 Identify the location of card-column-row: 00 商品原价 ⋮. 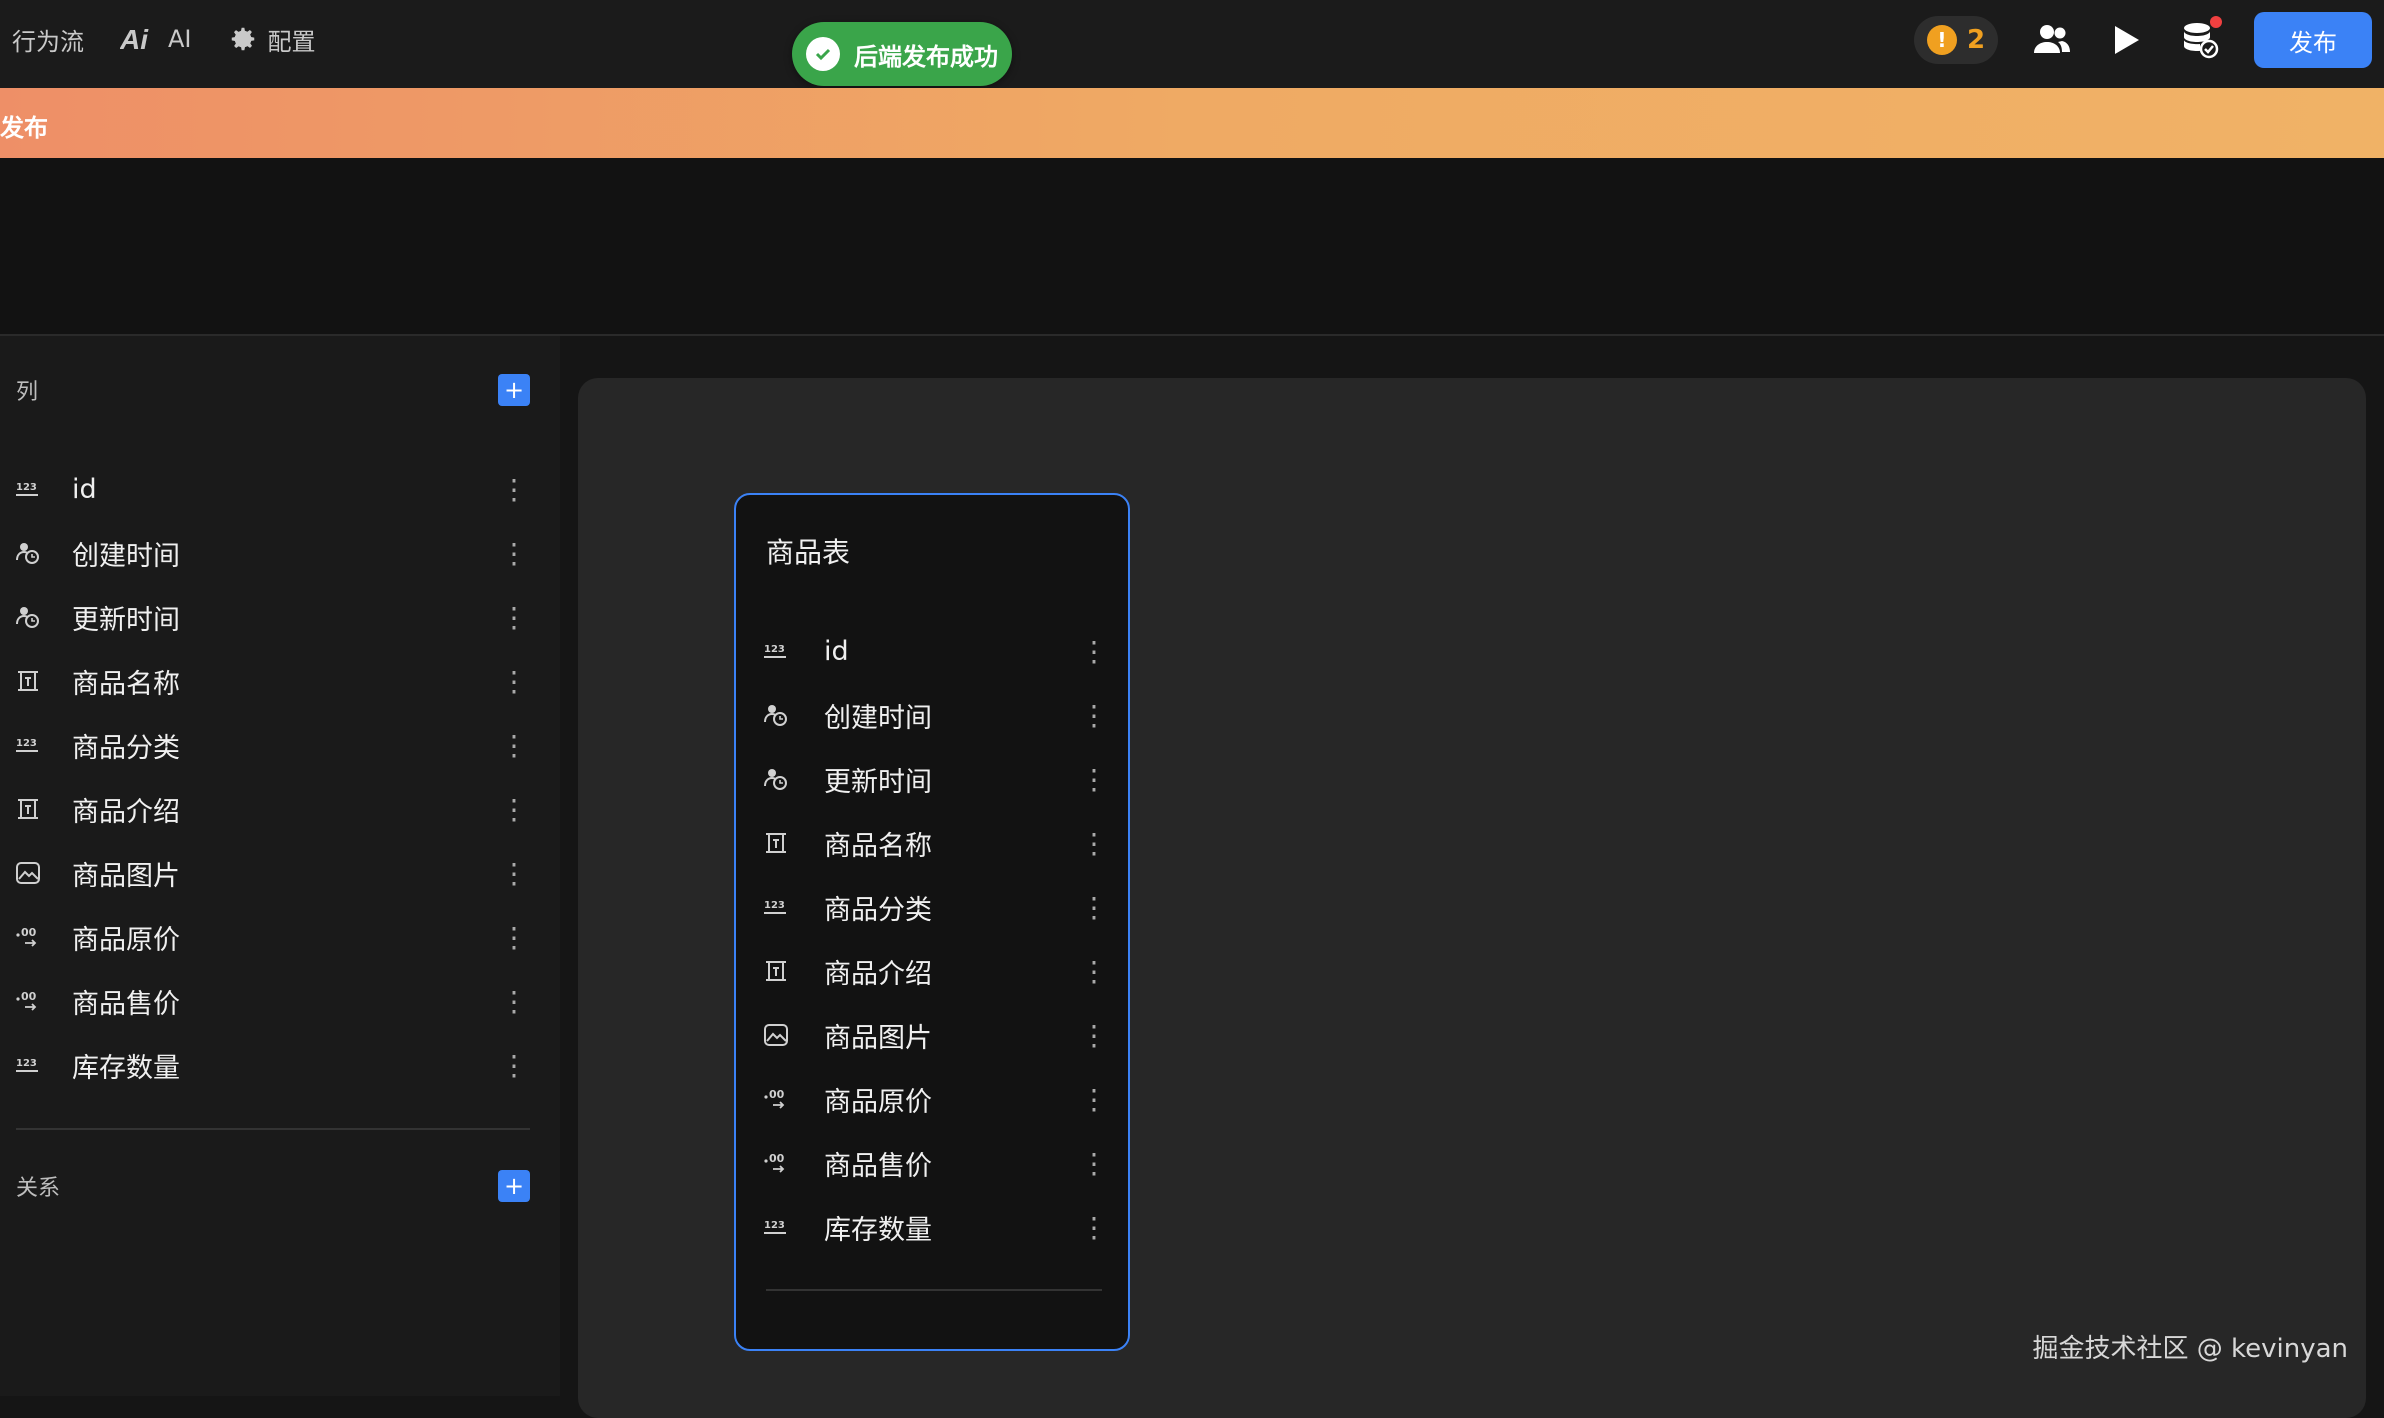
(932, 1099).